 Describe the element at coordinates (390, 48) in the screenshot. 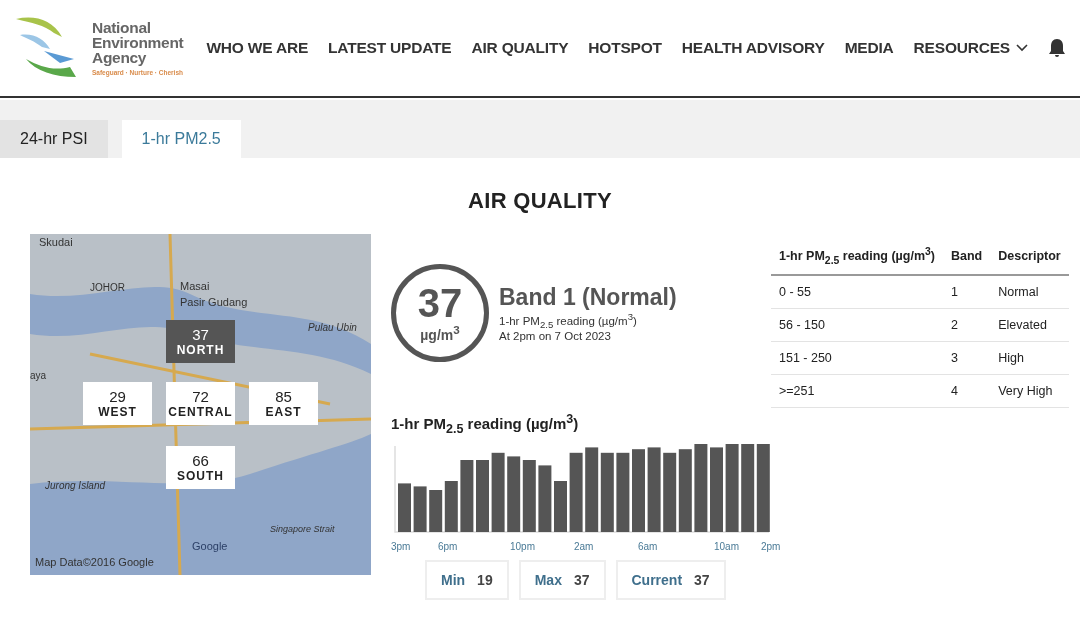

I see `nav-link: LATEST UPDATE` at that location.